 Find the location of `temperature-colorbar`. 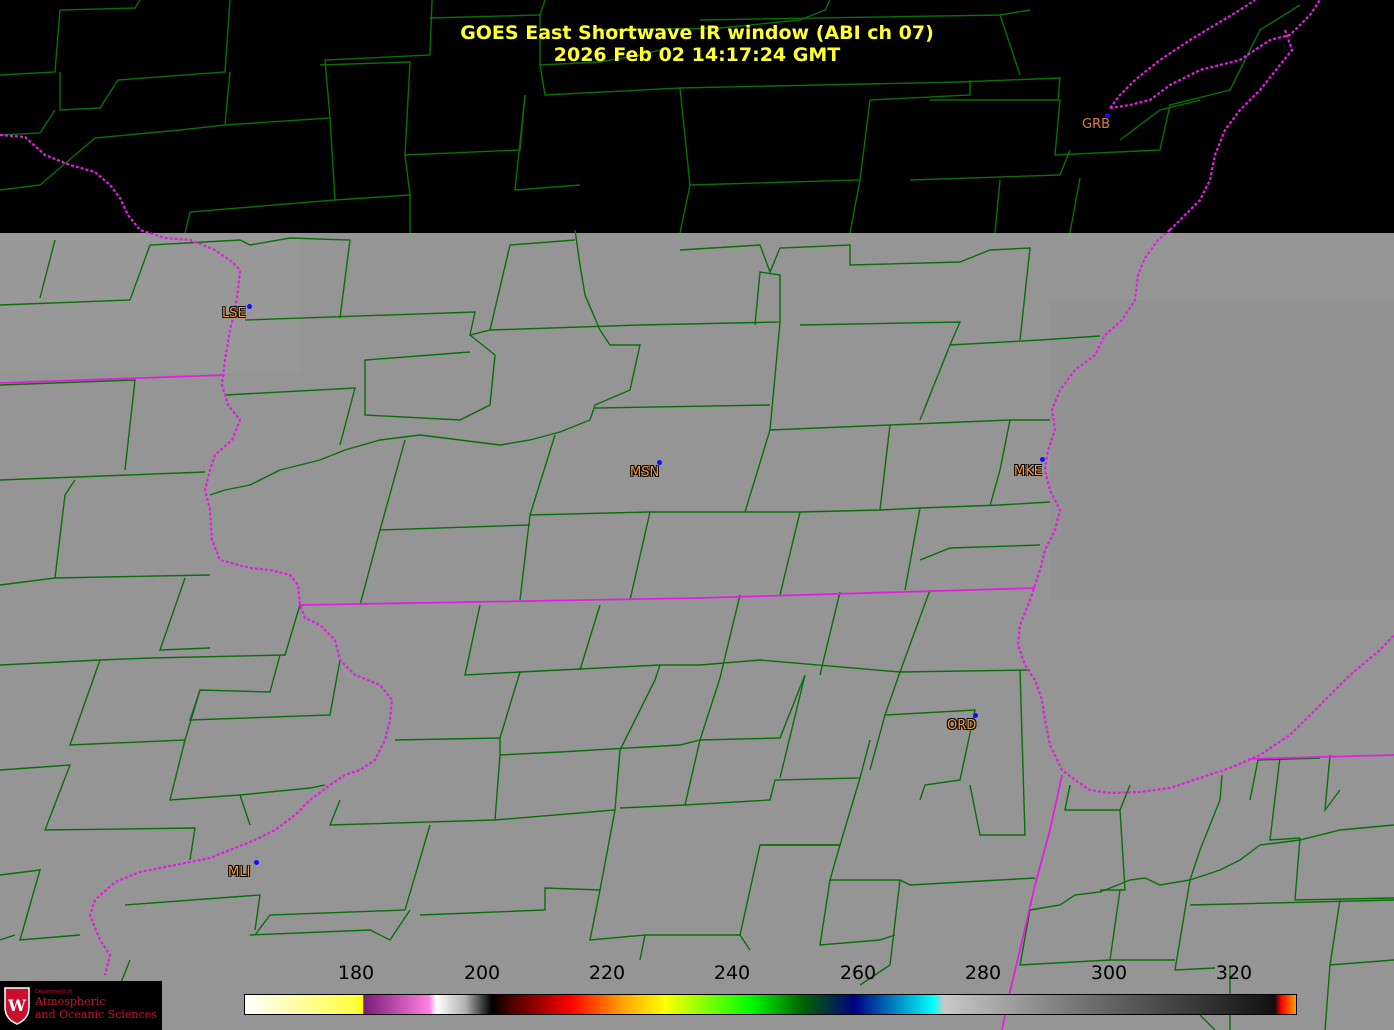

temperature-colorbar is located at coordinates (770, 1004).